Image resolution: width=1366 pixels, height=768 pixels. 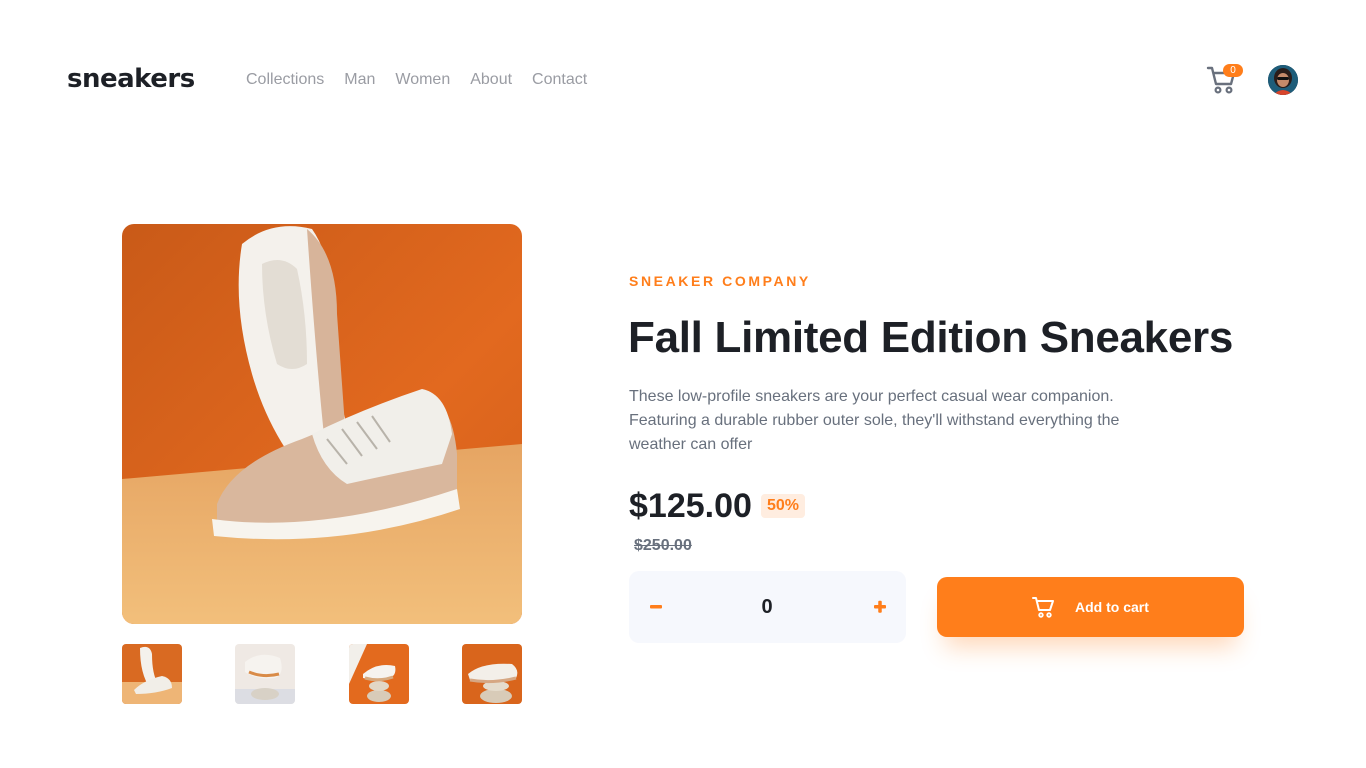 I want to click on plus-icon, so click(x=880, y=606).